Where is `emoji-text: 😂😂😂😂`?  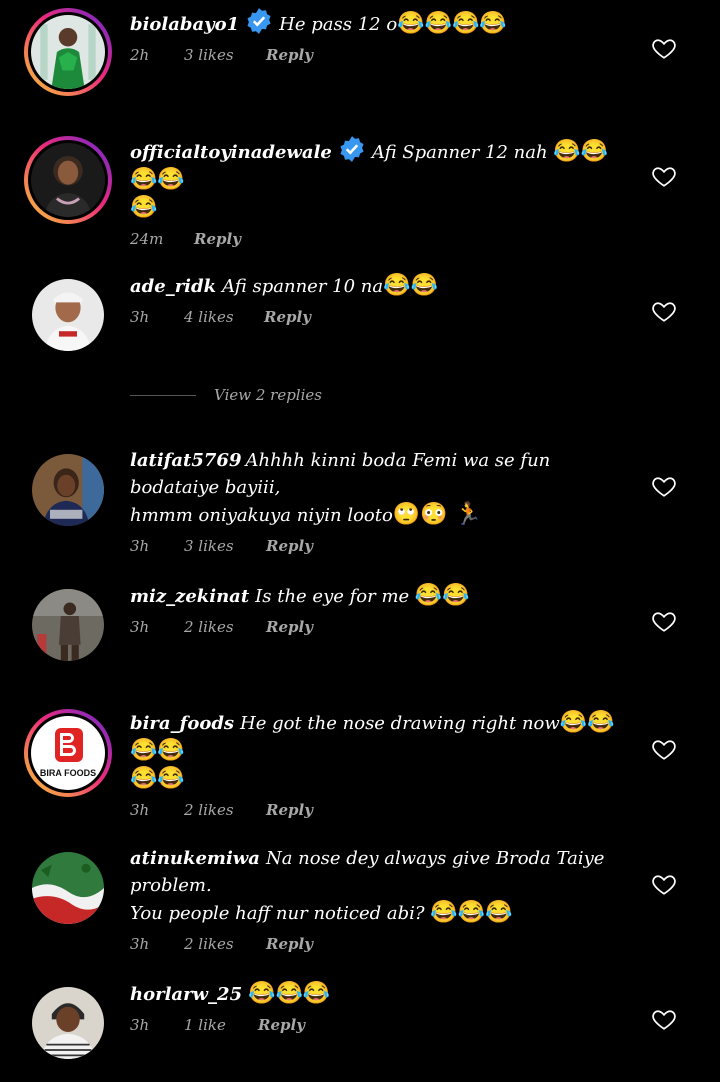 emoji-text: 😂😂😂😂 is located at coordinates (452, 23).